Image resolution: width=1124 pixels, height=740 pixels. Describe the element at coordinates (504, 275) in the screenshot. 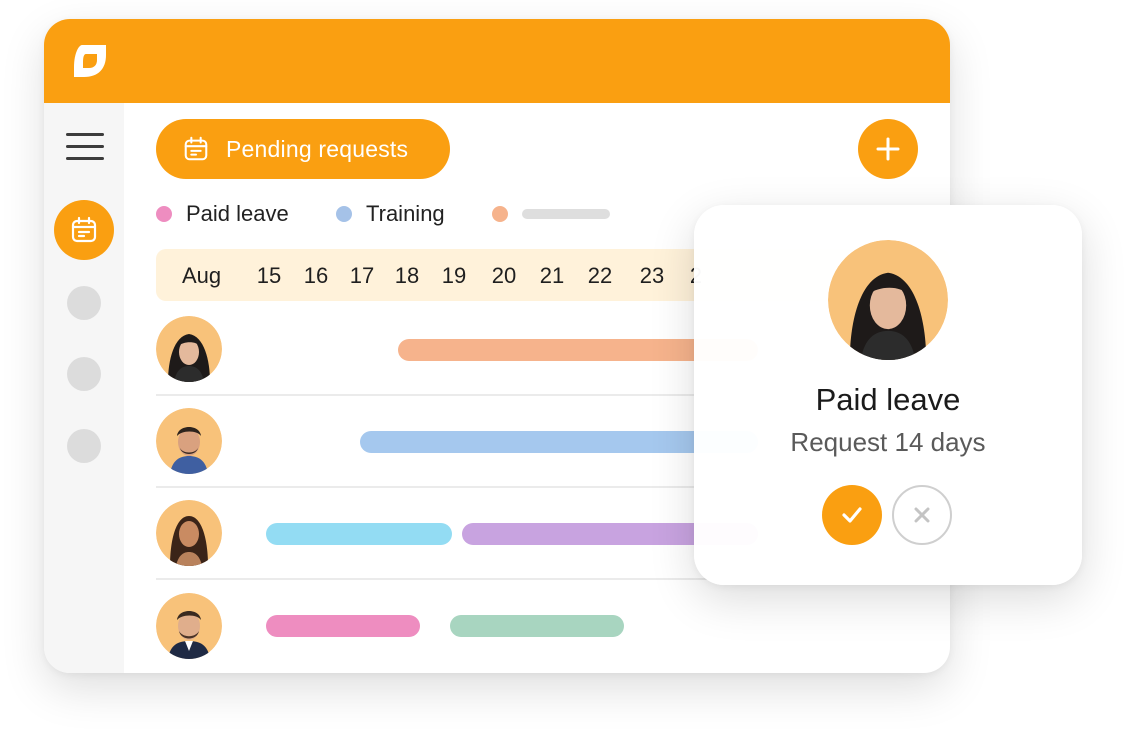

I see `day-label: 20` at that location.